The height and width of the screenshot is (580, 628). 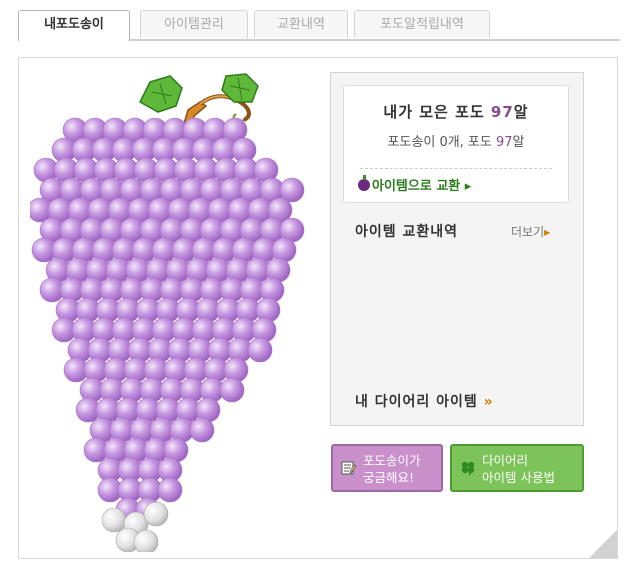 What do you see at coordinates (441, 142) in the screenshot?
I see `counts-prefix: 포도송이 0개, 포도` at bounding box center [441, 142].